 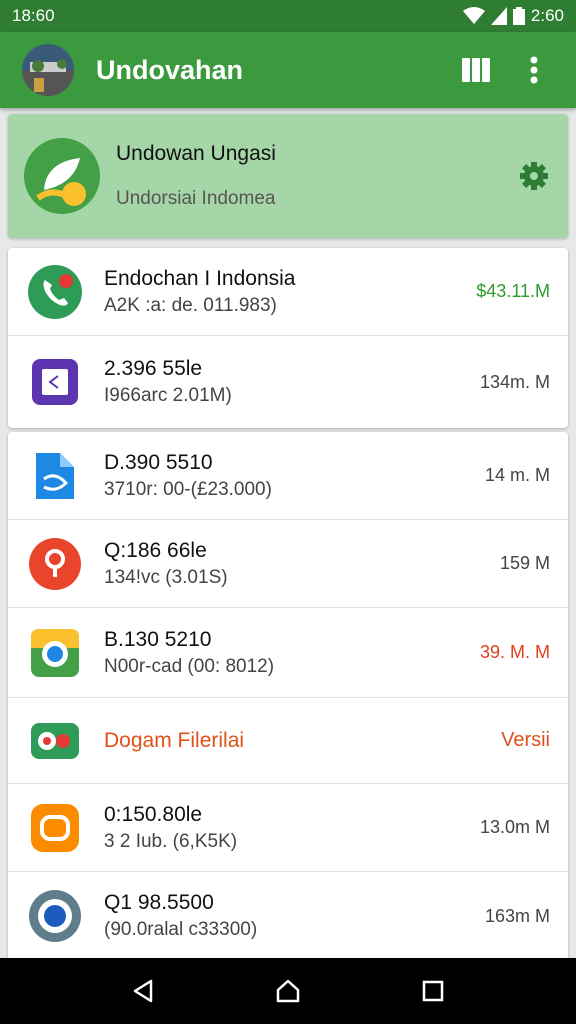 I want to click on item-size: 159 M, so click(x=524, y=563).